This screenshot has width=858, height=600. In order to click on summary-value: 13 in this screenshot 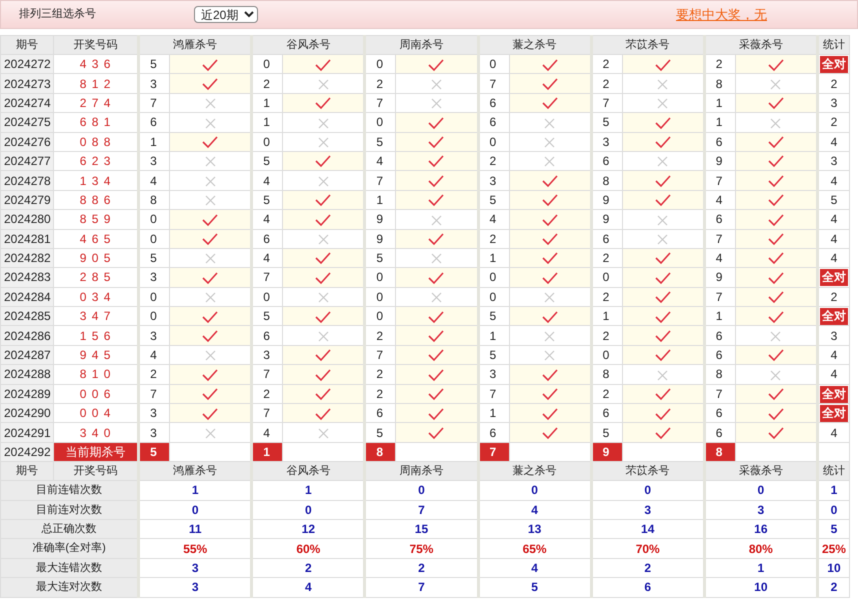, I will do `click(535, 529)`.